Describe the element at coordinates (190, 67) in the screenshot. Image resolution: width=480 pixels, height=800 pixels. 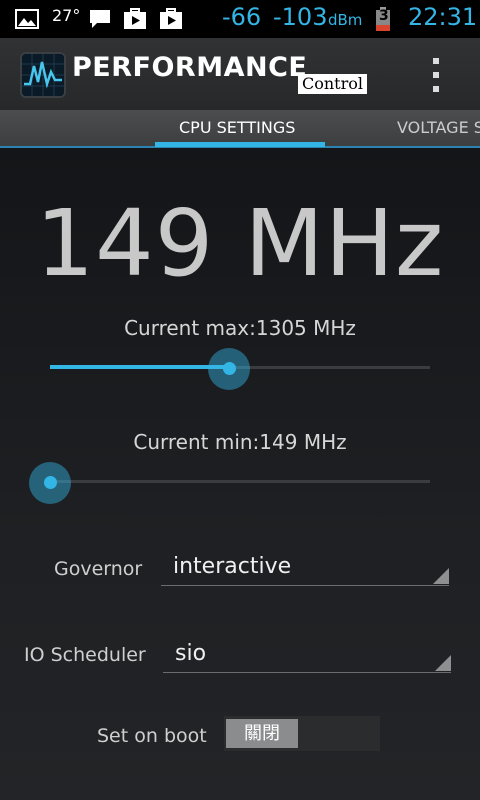
I see `app-title: PERFORMANCE` at that location.